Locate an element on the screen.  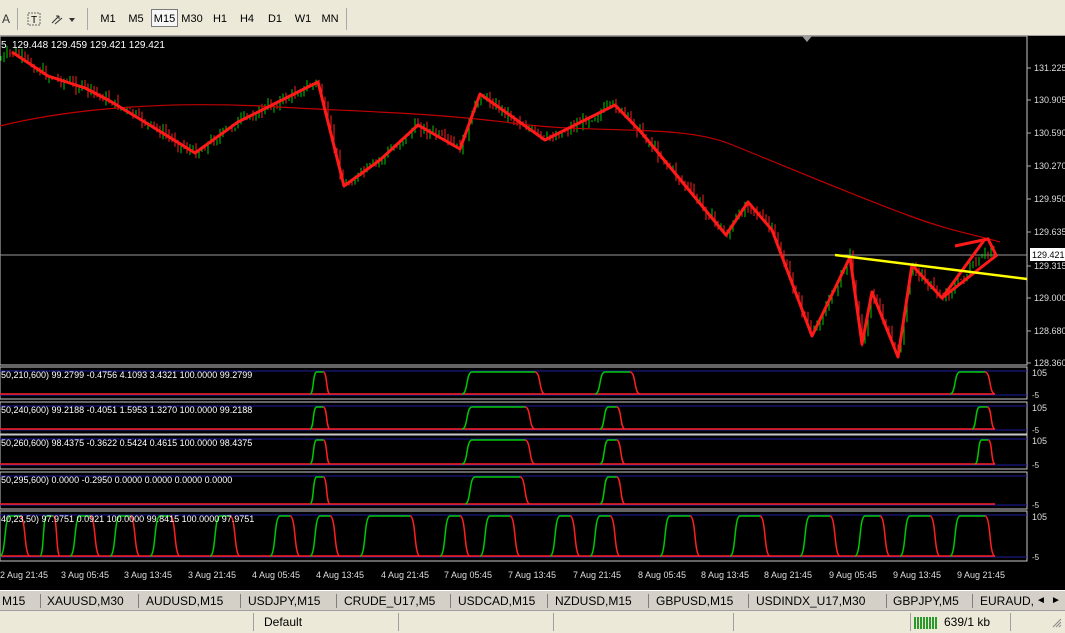
trend-line is located at coordinates (931, 267).